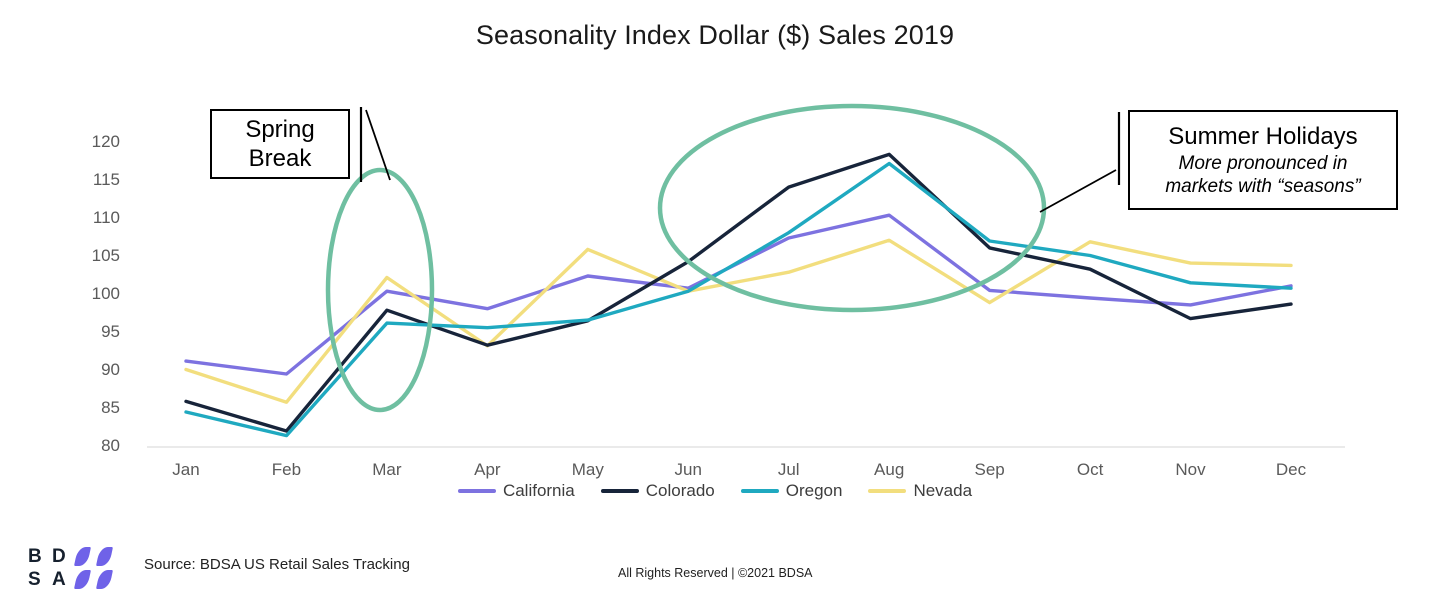 This screenshot has height=602, width=1430. Describe the element at coordinates (74, 568) in the screenshot. I see `bdsa-logo: B D S A` at that location.